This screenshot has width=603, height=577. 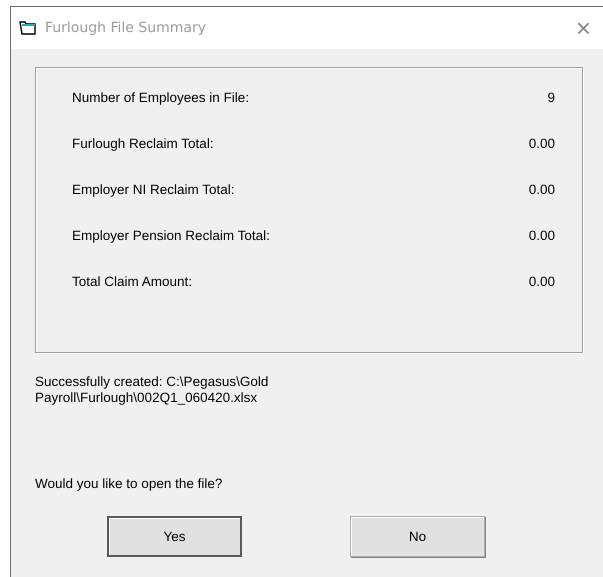 I want to click on dialog-button: Yes, so click(x=174, y=536).